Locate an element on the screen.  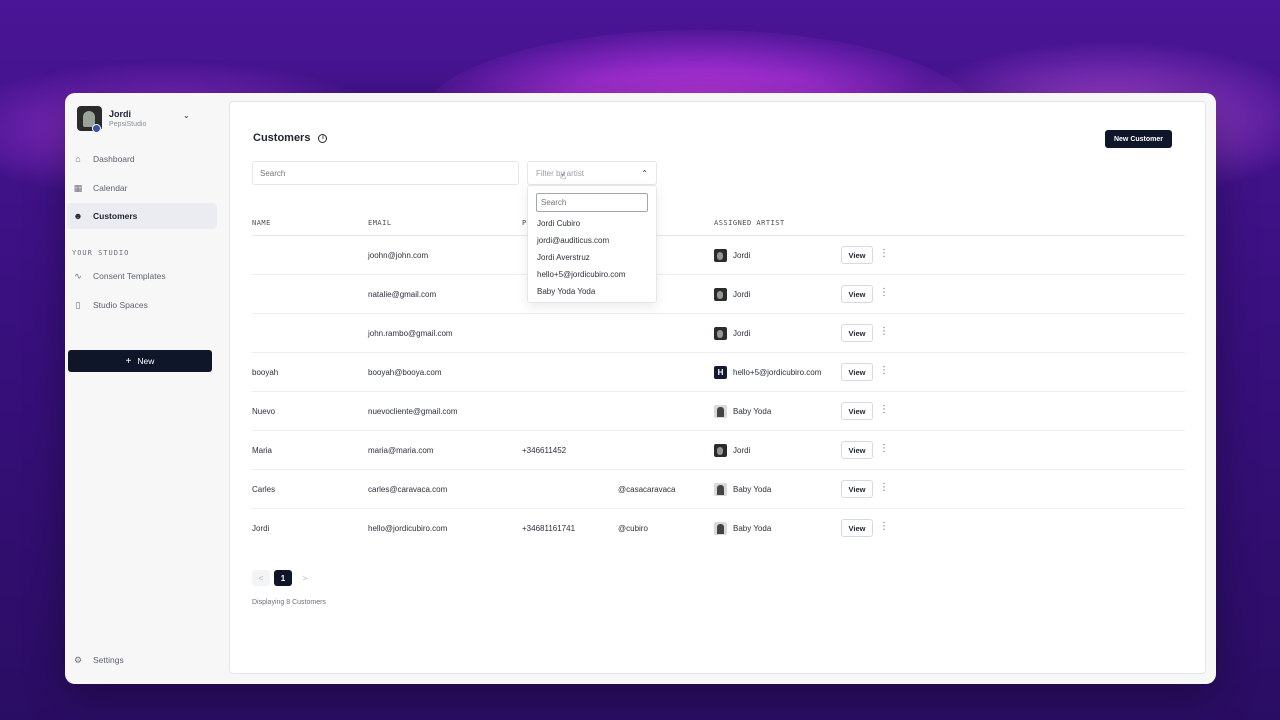
dropdown-option: Jordi Cubiro is located at coordinates (558, 223).